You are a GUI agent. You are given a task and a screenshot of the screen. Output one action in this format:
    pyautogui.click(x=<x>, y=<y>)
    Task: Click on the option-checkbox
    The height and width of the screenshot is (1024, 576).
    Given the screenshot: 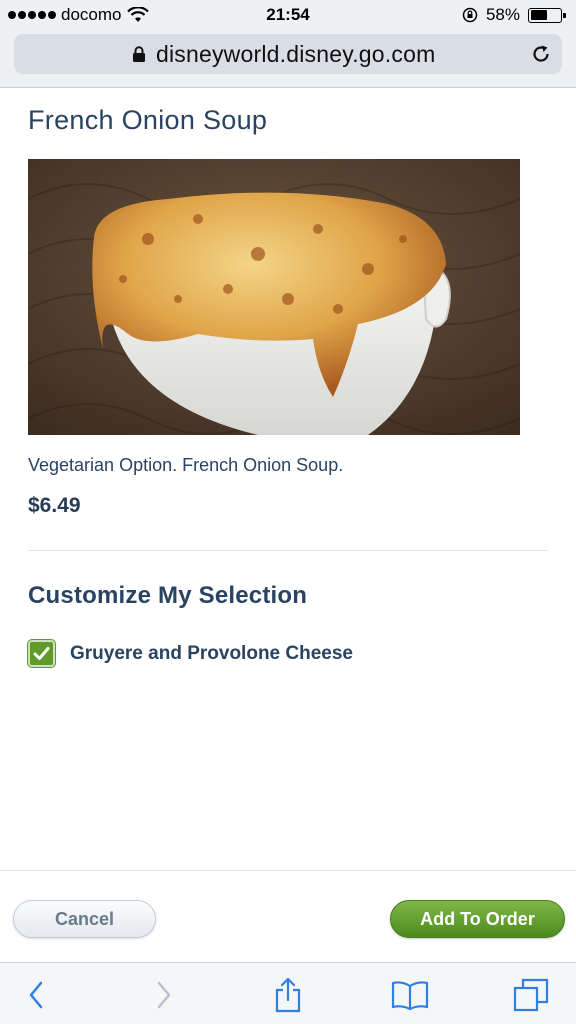 What is the action you would take?
    pyautogui.click(x=41, y=653)
    